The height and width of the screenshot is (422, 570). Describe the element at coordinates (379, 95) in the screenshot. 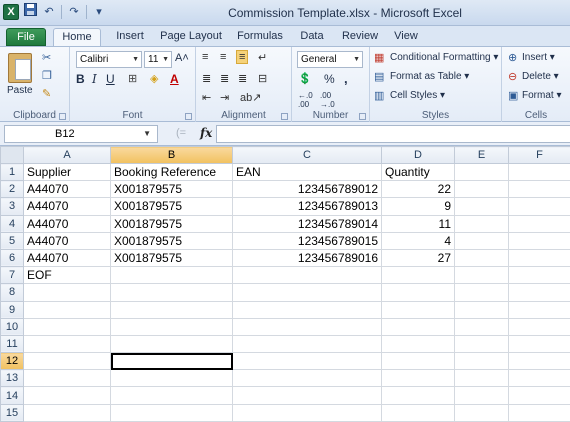

I see `cell-styles-icon: ▥` at that location.